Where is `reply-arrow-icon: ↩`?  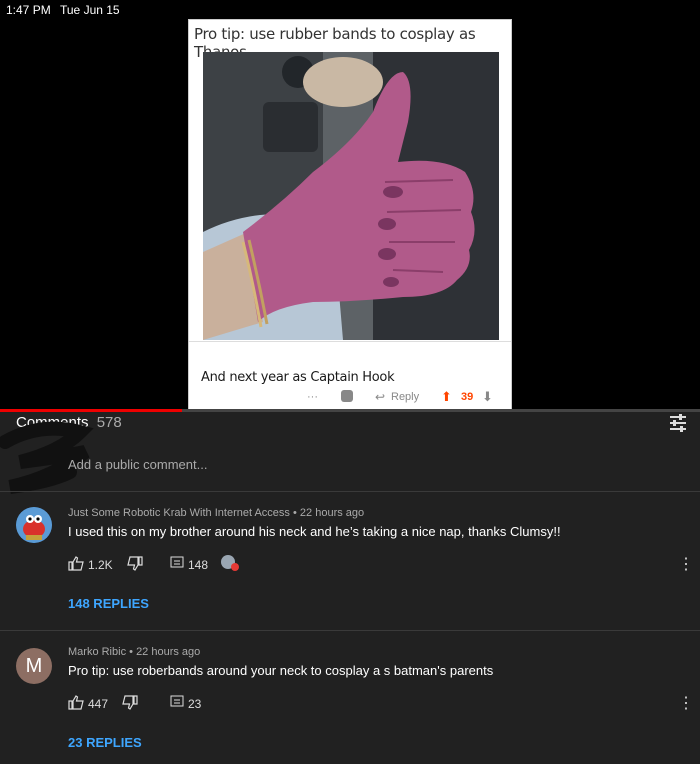 reply-arrow-icon: ↩ is located at coordinates (380, 397).